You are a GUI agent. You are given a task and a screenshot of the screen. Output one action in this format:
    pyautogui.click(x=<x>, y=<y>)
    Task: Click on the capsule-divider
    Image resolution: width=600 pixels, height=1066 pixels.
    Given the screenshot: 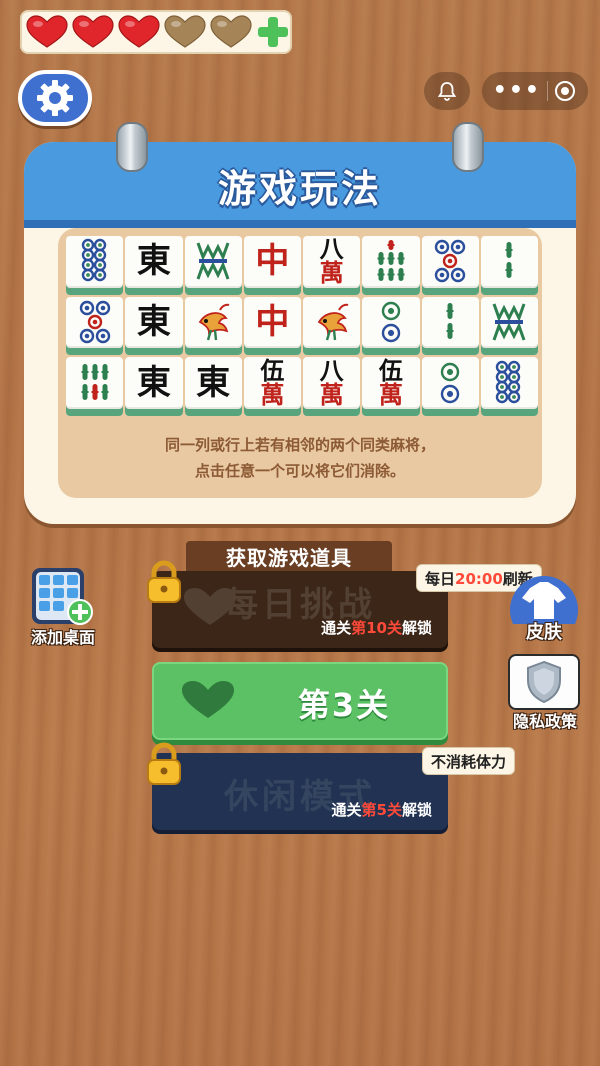 What is the action you would take?
    pyautogui.click(x=547, y=91)
    